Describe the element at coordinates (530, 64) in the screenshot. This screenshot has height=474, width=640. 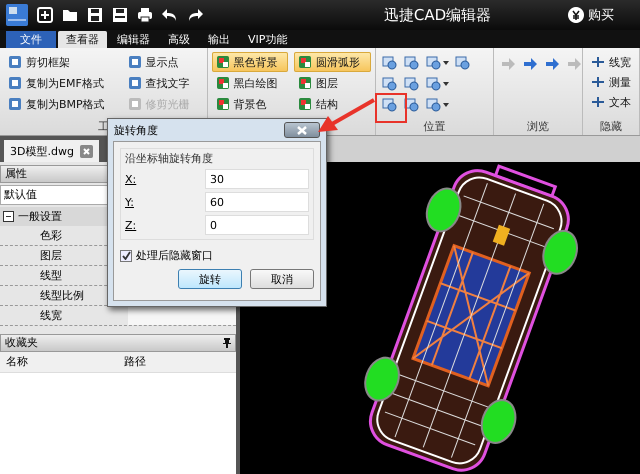
I see `arrow-right-icon` at that location.